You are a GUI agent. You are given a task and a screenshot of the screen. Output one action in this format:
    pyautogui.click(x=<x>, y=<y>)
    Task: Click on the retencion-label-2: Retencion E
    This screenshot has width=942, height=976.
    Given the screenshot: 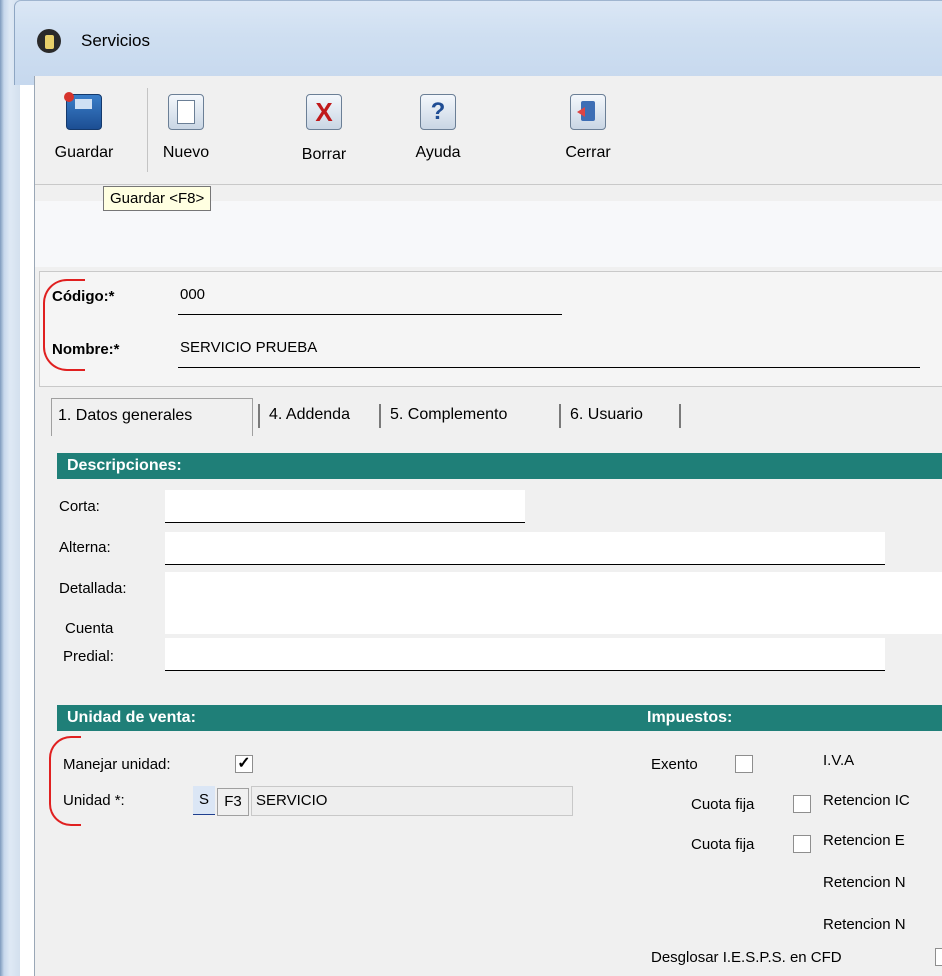 What is the action you would take?
    pyautogui.click(x=864, y=840)
    